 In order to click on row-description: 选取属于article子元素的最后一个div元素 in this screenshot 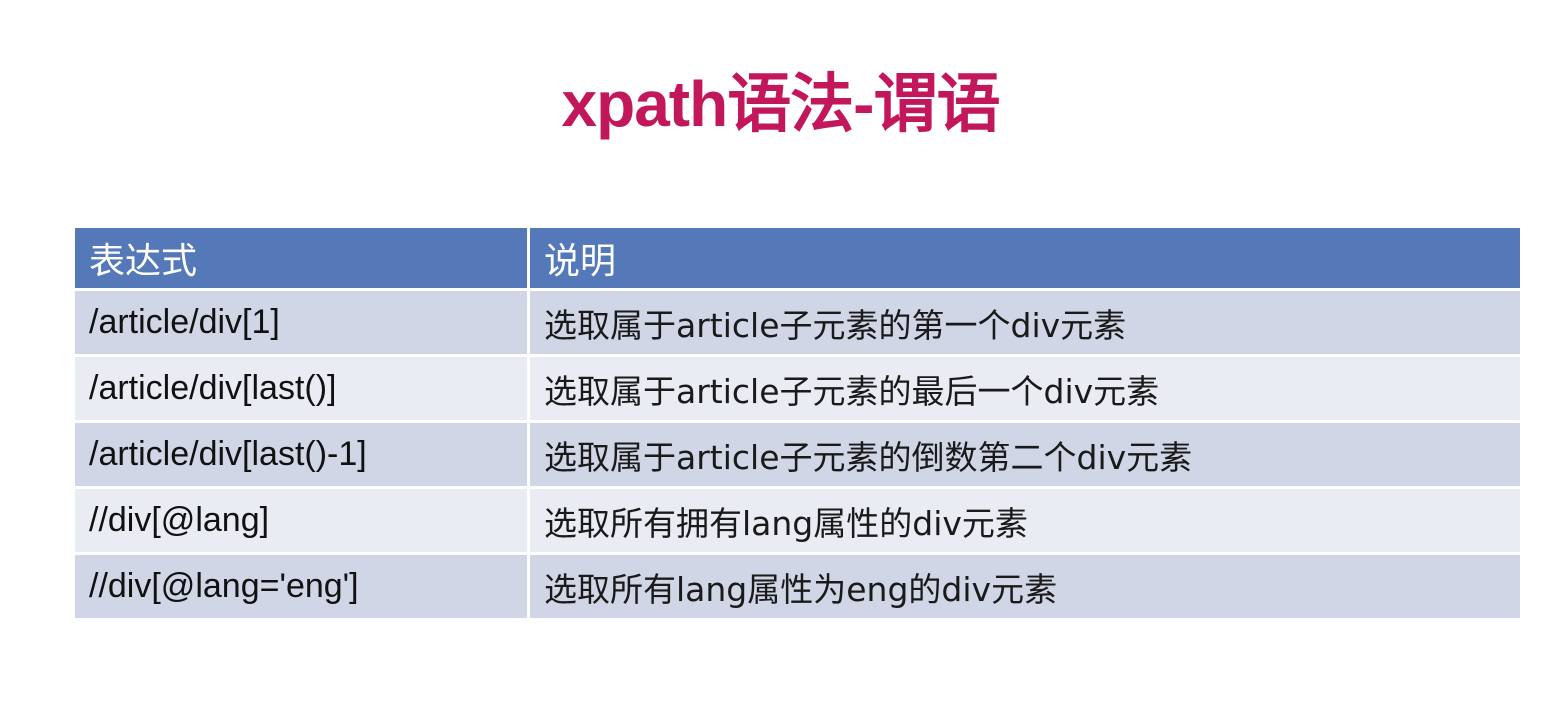, I will do `click(1025, 388)`.